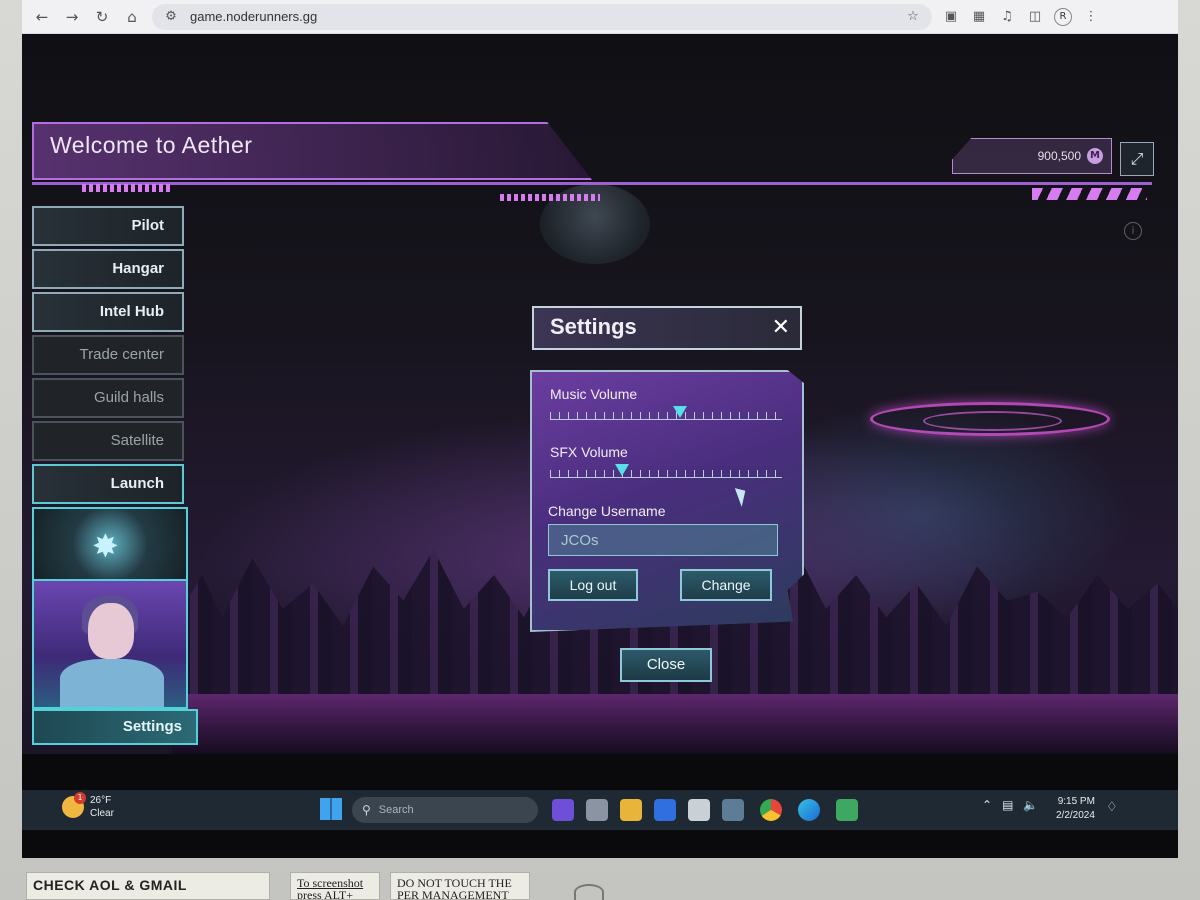 This screenshot has width=1200, height=900. I want to click on notification-badge: 1, so click(80, 798).